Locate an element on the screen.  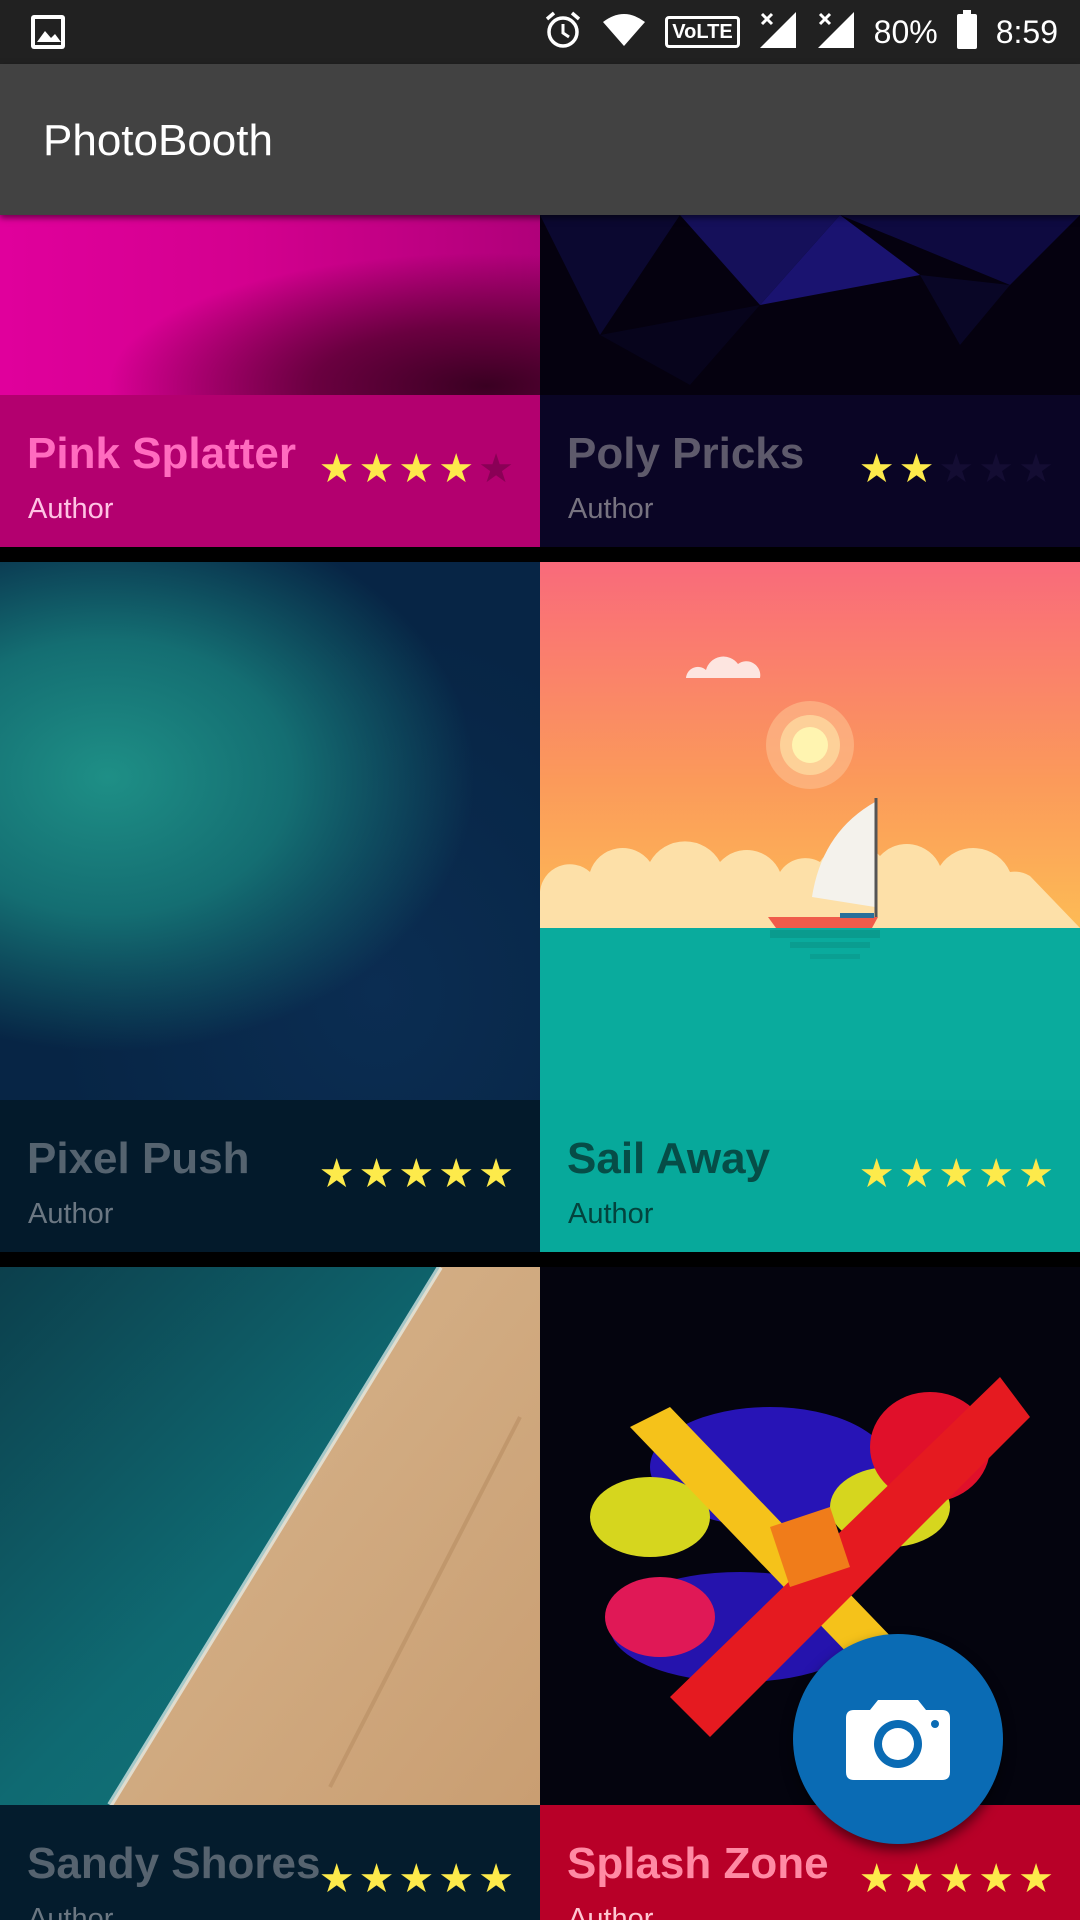
card-title: Splash Zone is located at coordinates (698, 1863).